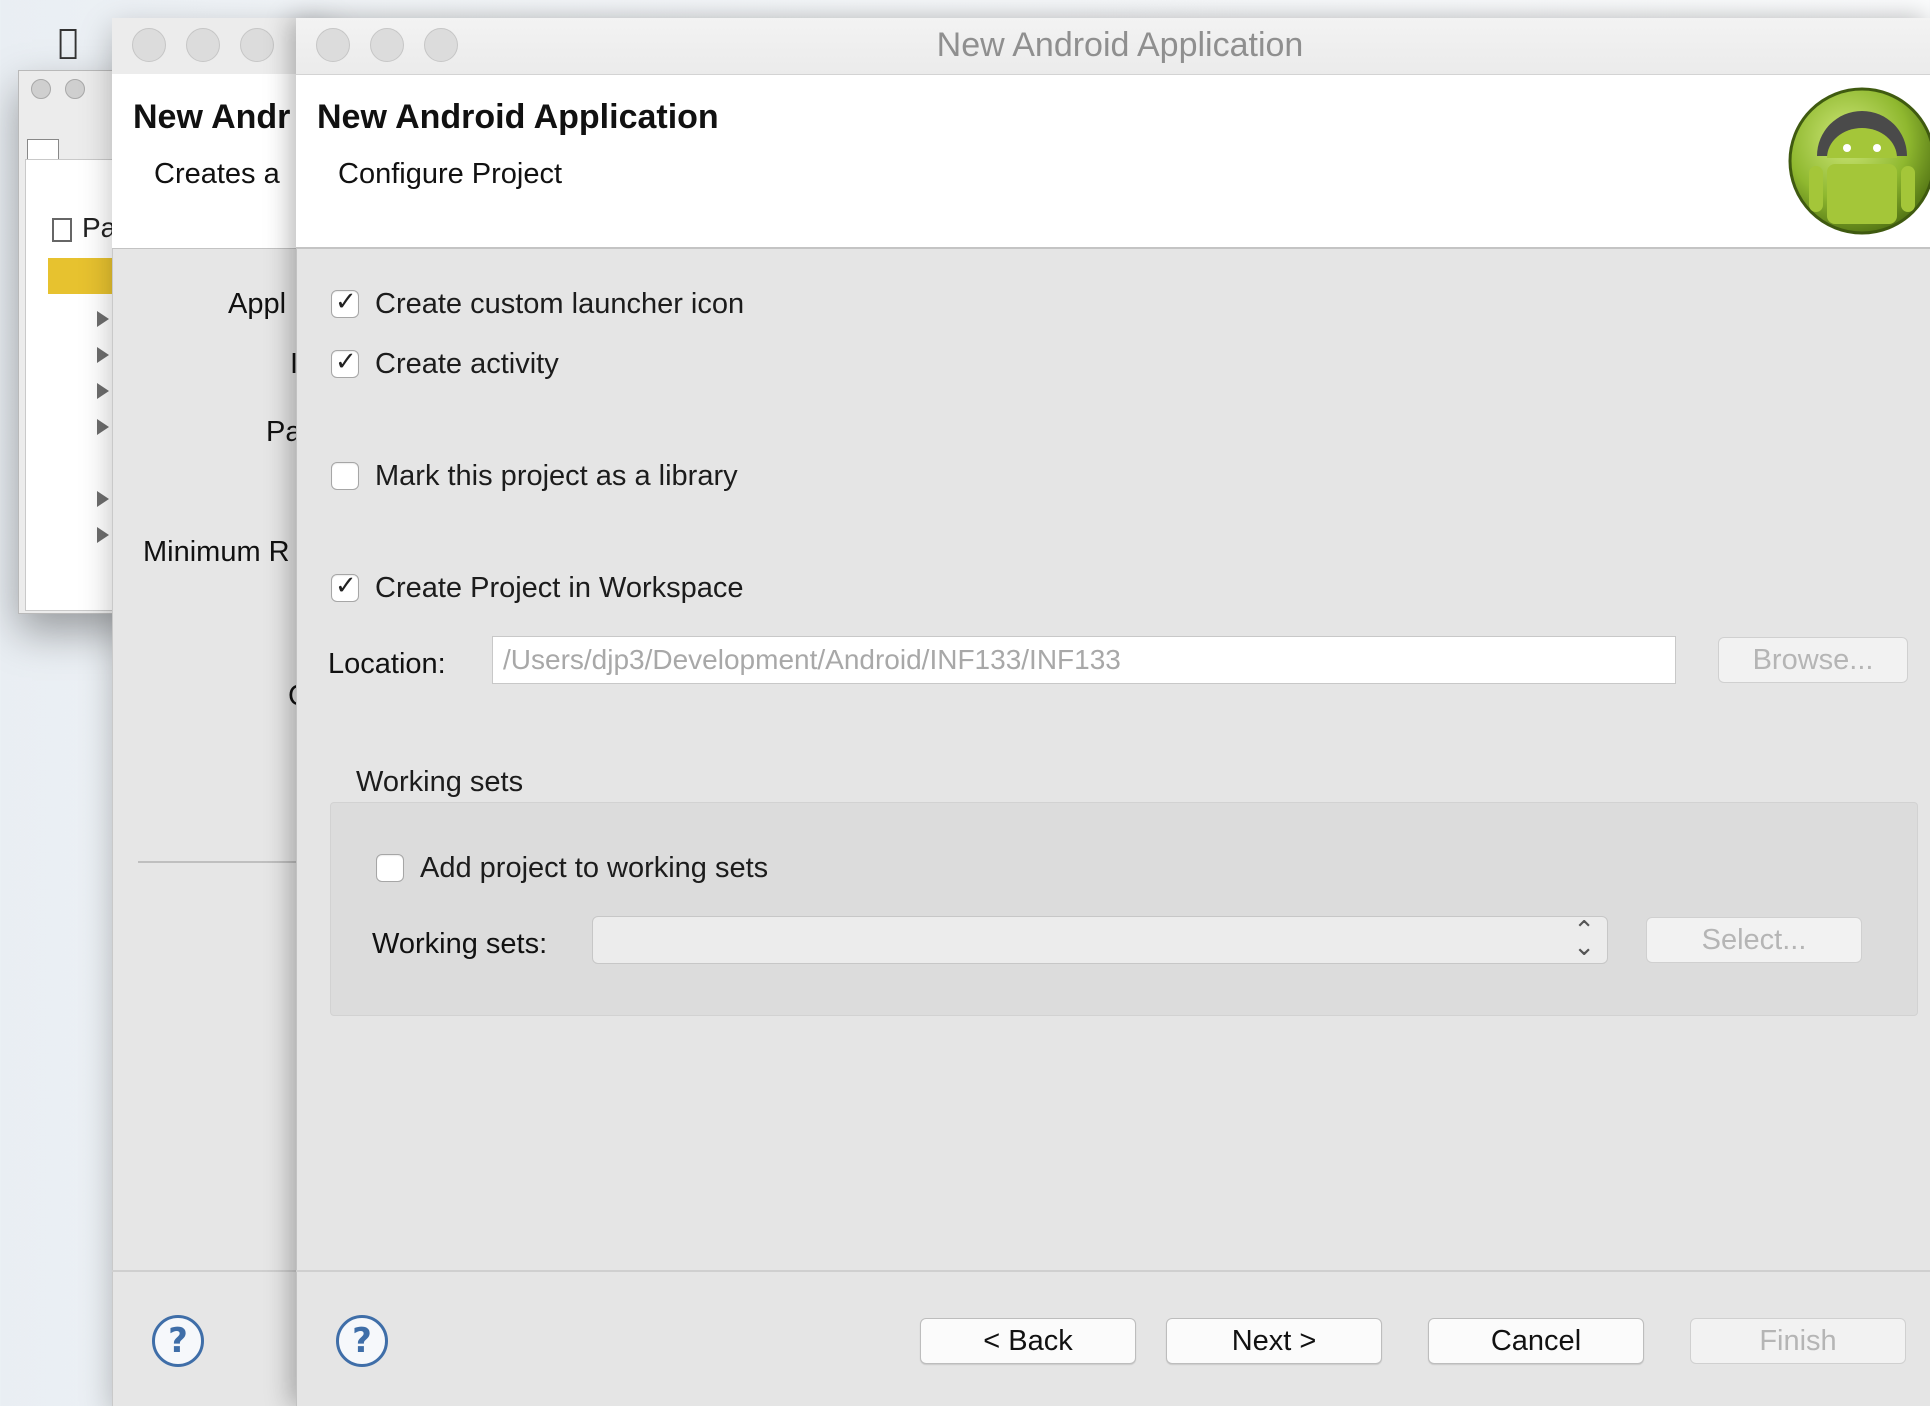 This screenshot has width=1930, height=1406. Describe the element at coordinates (257, 304) in the screenshot. I see `field-label: Appl` at that location.